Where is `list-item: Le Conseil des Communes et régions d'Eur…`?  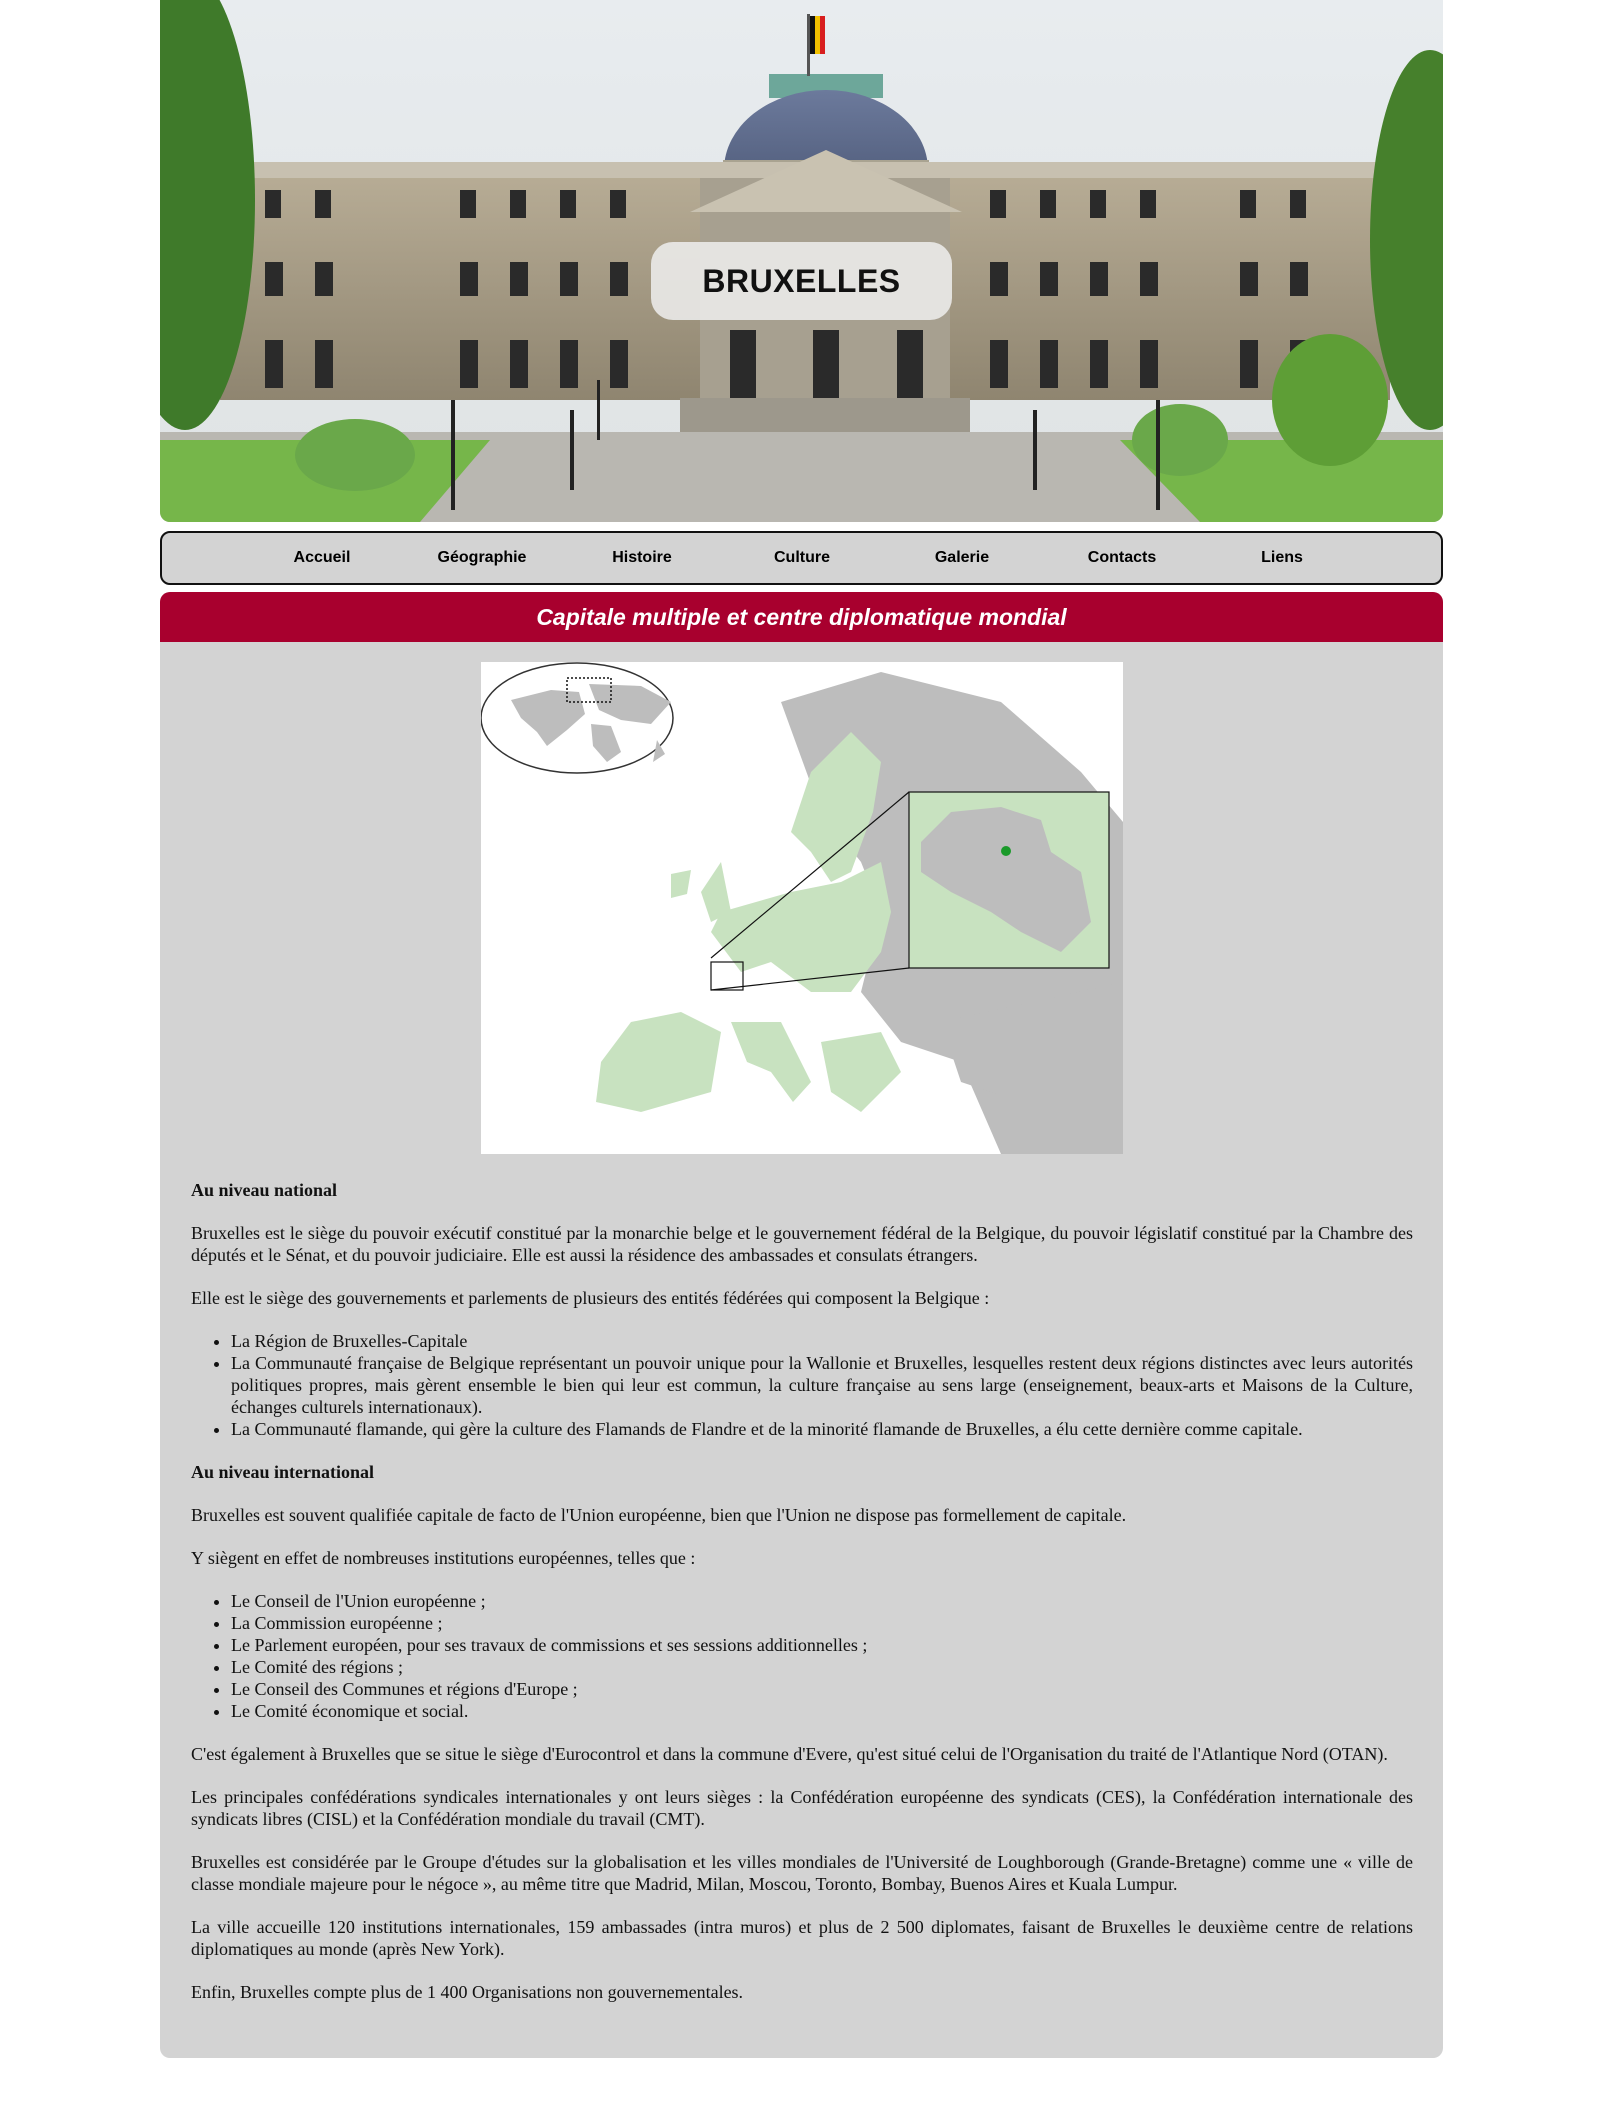
list-item: Le Conseil des Communes et régions d'Eur… is located at coordinates (822, 1689).